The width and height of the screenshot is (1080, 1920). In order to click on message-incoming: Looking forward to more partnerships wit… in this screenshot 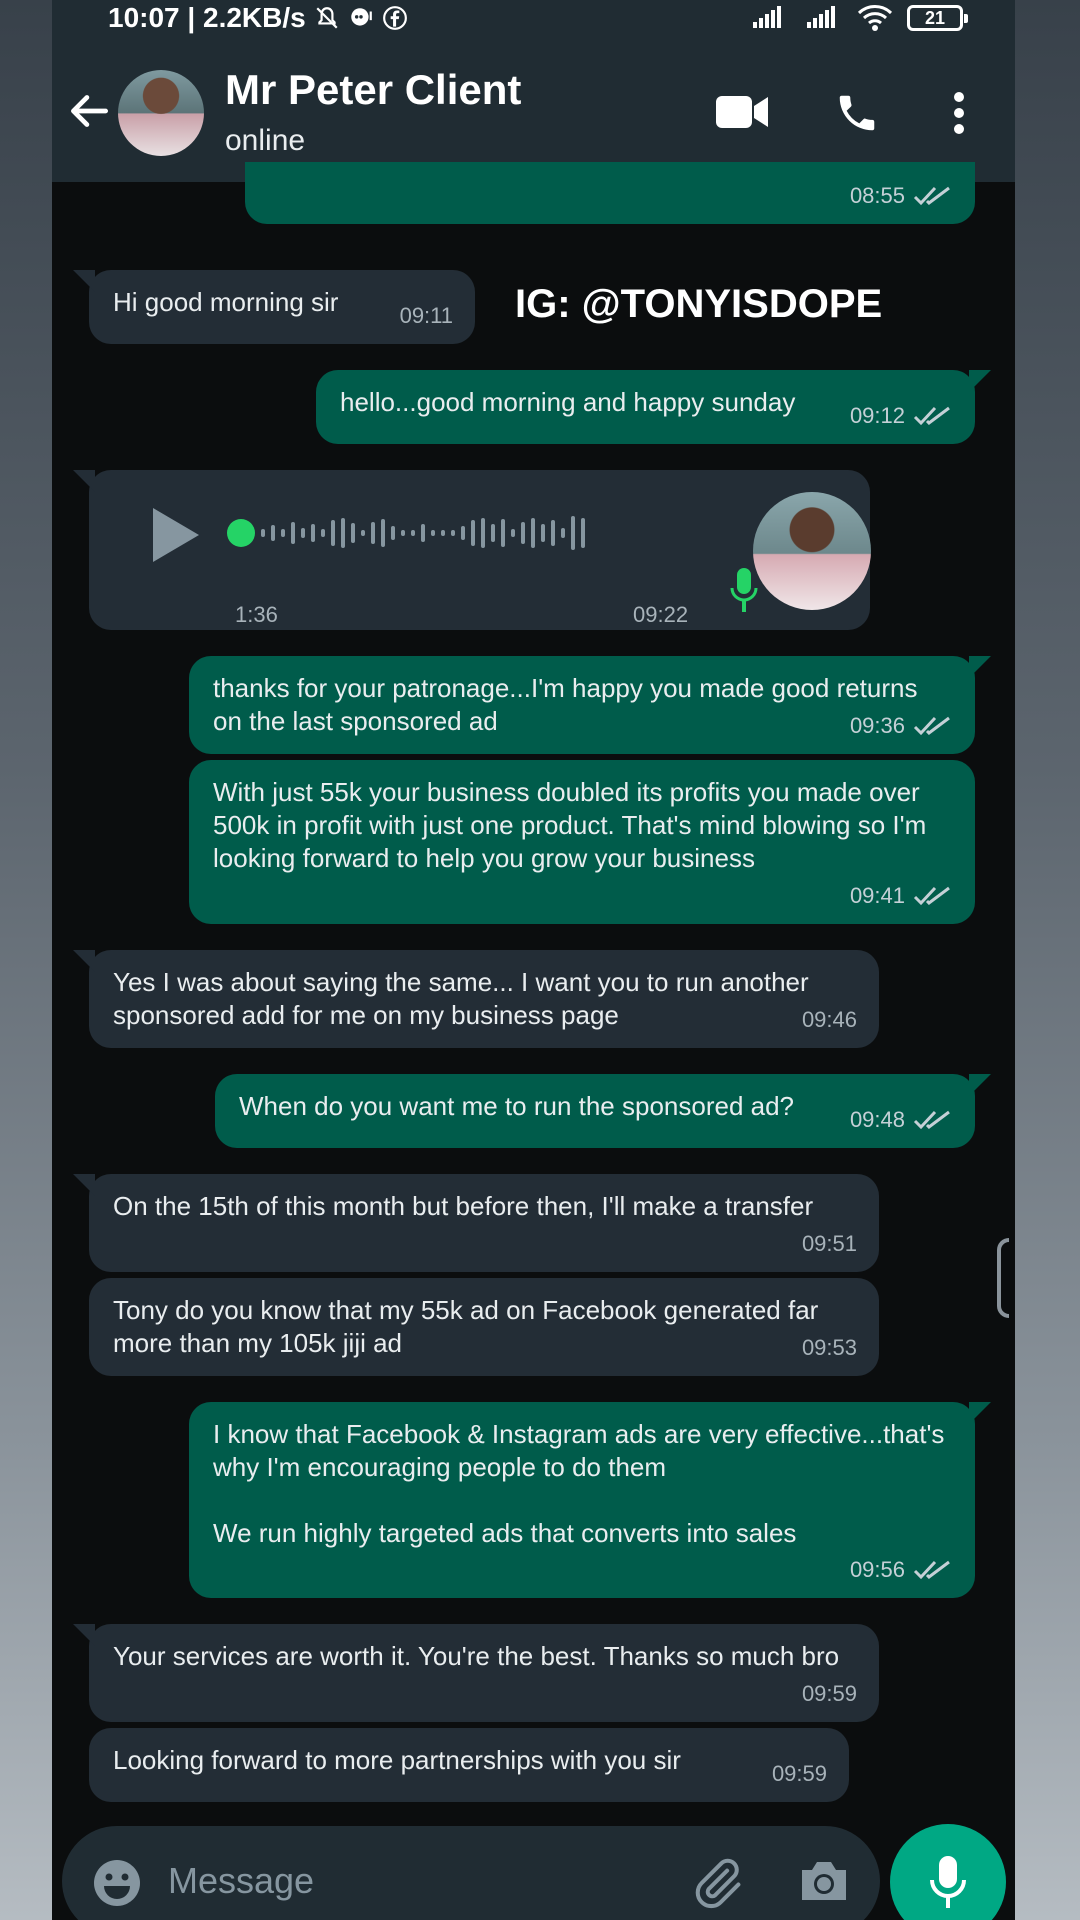, I will do `click(469, 1765)`.